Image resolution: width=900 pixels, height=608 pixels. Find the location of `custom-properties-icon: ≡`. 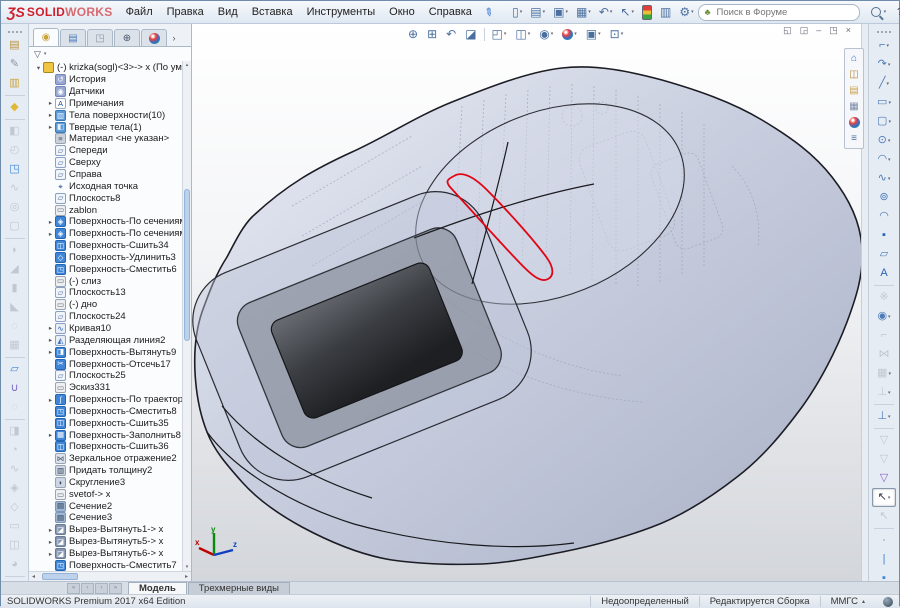

custom-properties-icon: ≡ is located at coordinates (854, 138).